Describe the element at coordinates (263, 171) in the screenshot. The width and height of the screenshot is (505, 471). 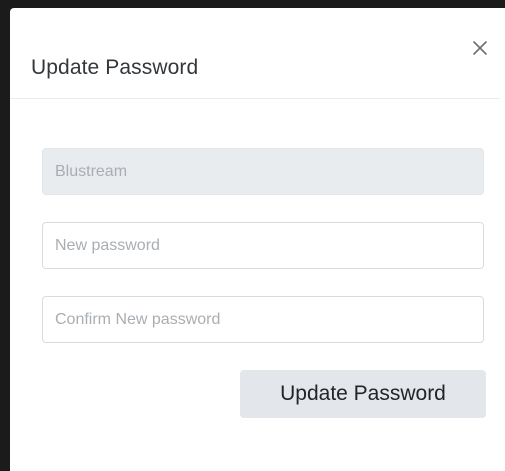
I see `username-field` at that location.